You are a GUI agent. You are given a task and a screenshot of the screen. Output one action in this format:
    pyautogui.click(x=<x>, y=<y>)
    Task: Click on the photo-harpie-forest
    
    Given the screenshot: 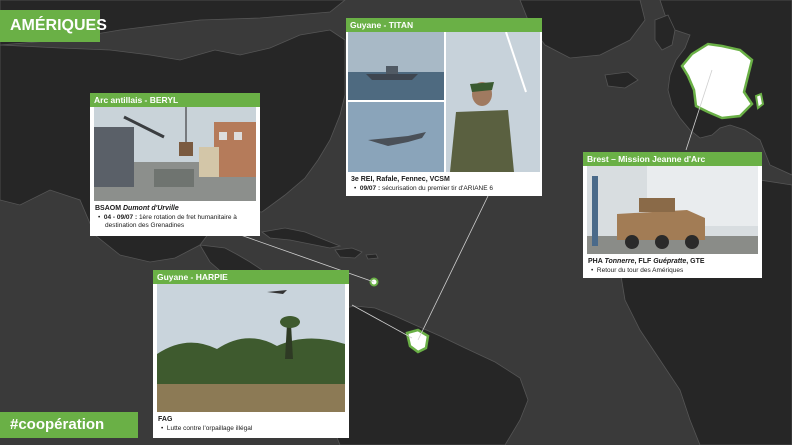 What is the action you would take?
    pyautogui.click(x=251, y=348)
    